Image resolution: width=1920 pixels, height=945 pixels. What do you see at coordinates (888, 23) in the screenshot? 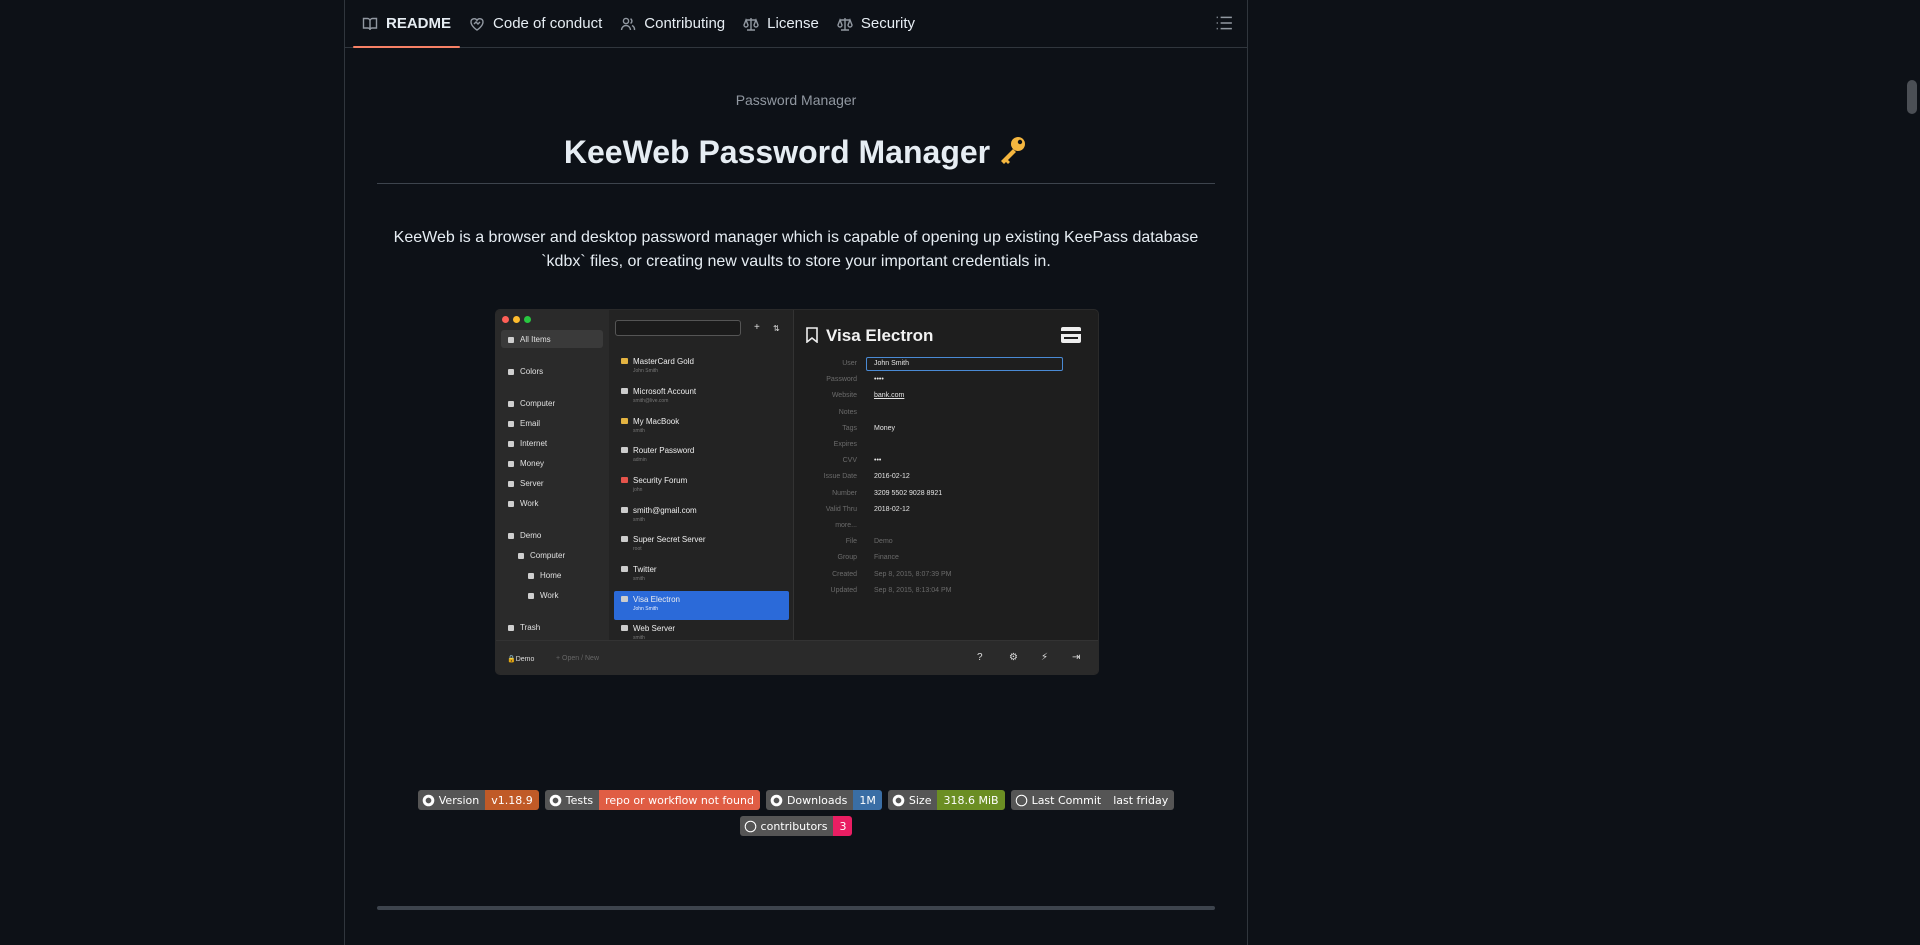
I see `tab-label: Security` at bounding box center [888, 23].